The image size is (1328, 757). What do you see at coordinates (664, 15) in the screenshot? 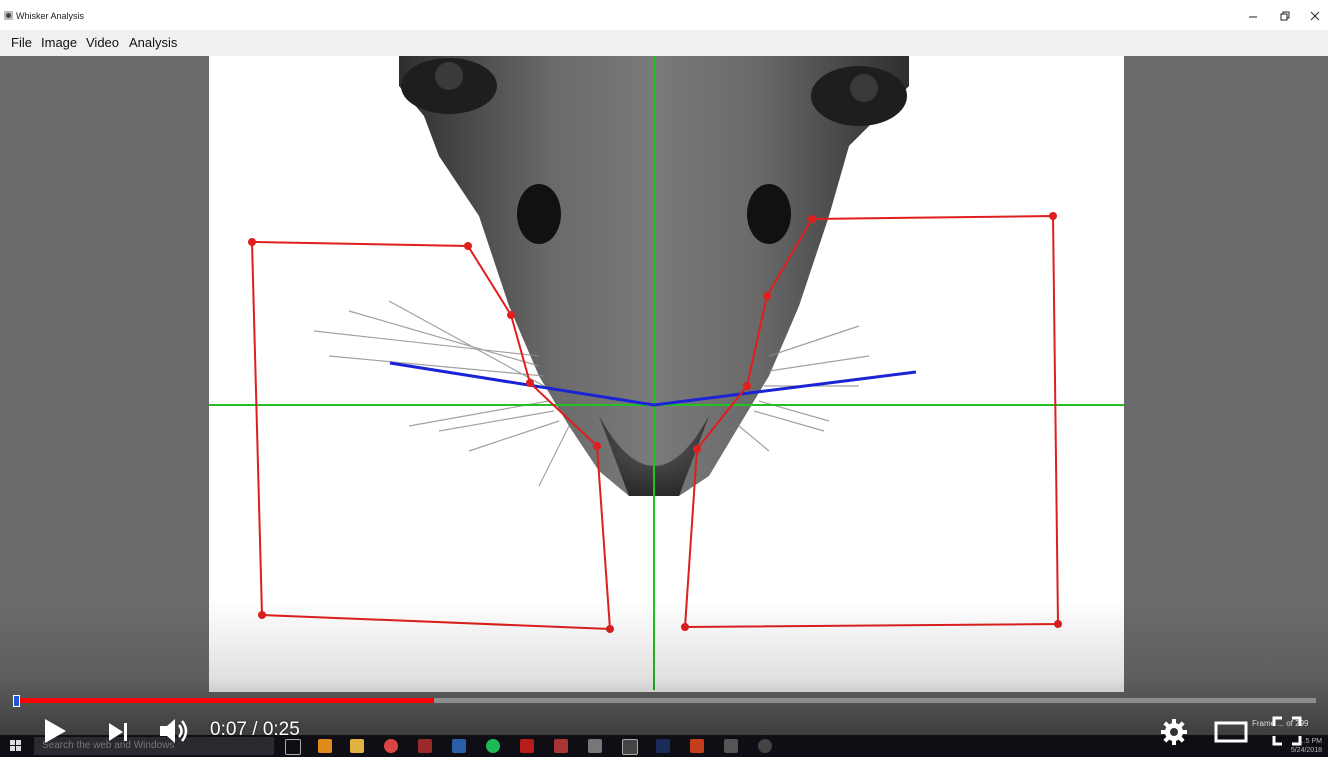
I see `title-bar: Whisker Analysis` at bounding box center [664, 15].